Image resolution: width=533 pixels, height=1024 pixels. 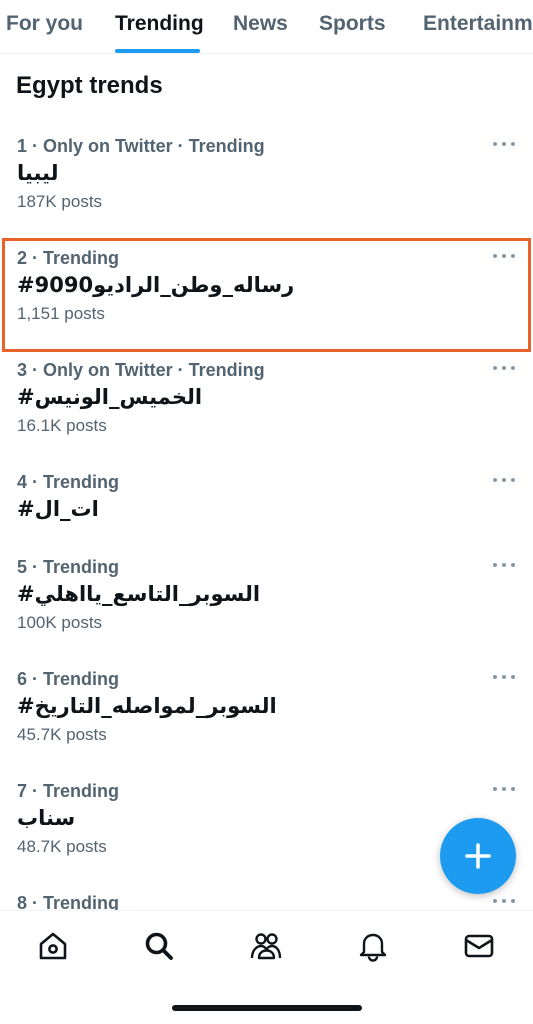 I want to click on trend-post-count: 100K posts, so click(x=60, y=622).